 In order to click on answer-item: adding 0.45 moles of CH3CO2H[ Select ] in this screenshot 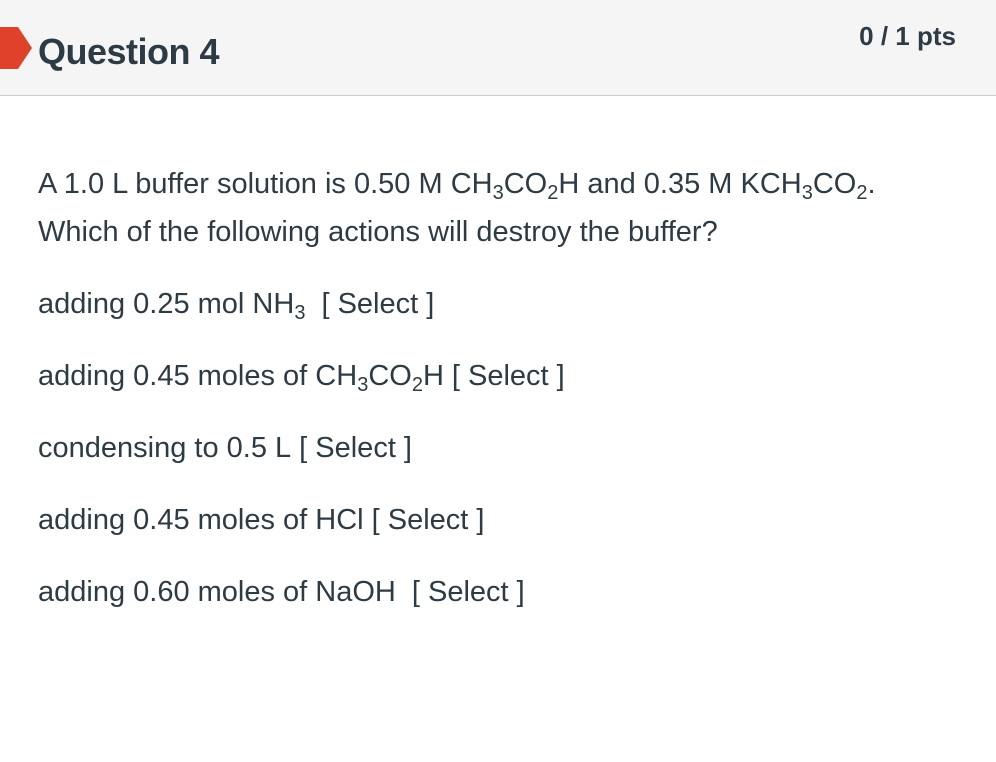, I will do `click(488, 376)`.